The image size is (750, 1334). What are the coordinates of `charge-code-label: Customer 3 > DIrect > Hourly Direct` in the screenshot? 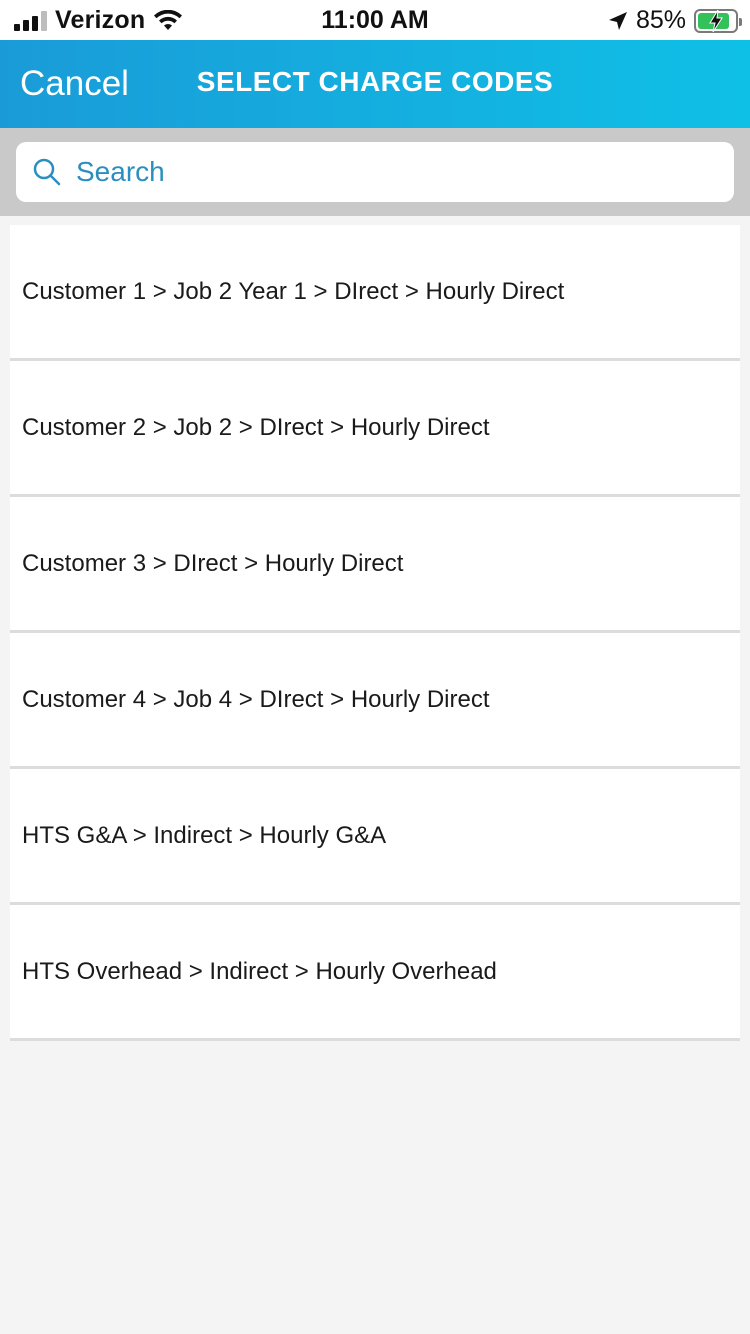 It's located at (213, 563).